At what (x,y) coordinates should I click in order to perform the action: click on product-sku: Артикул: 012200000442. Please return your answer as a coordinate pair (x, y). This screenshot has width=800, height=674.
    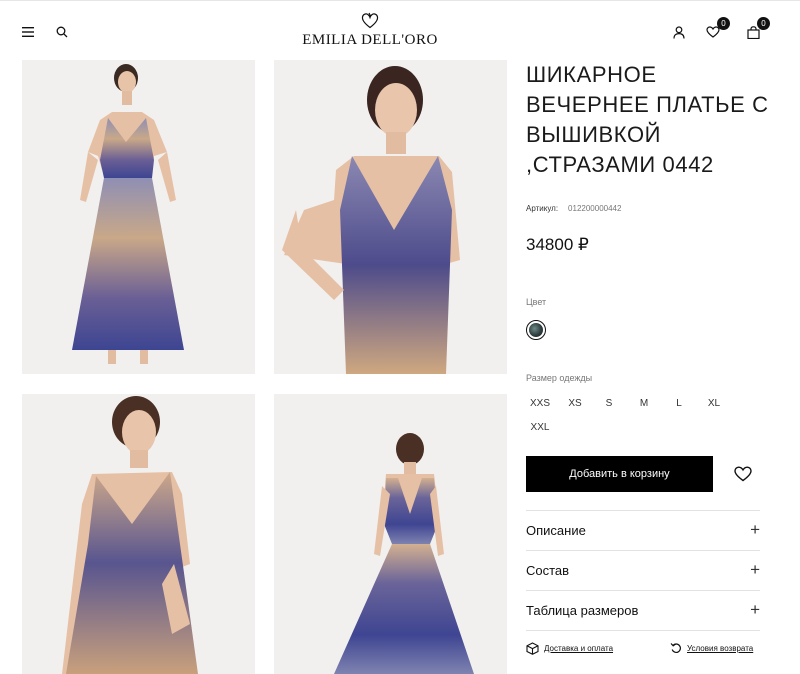
    Looking at the image, I should click on (573, 208).